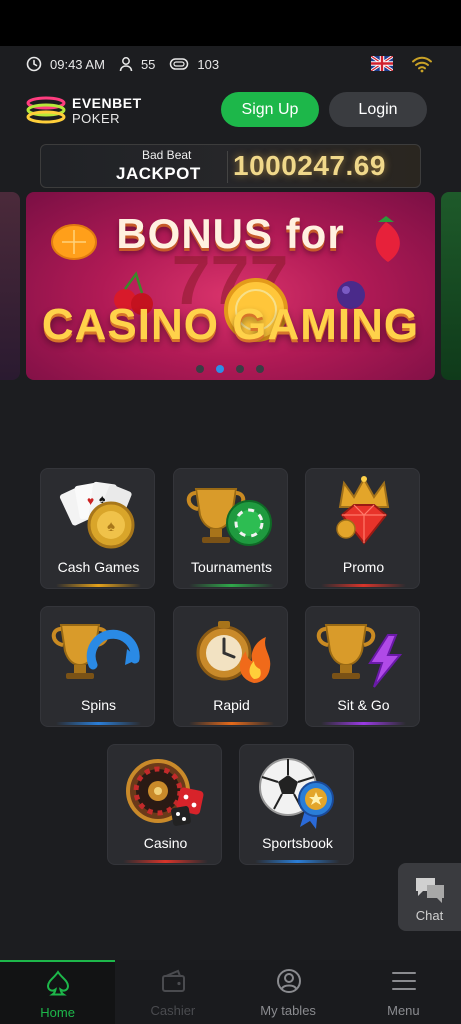 The height and width of the screenshot is (1024, 461). Describe the element at coordinates (231, 567) in the screenshot. I see `tile-label: Tournaments` at that location.